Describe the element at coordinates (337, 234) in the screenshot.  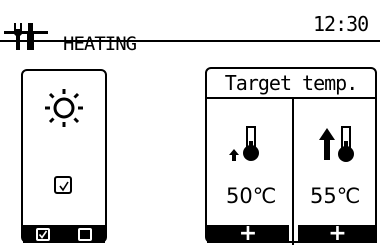
I see `zone2-plus-button: +` at that location.